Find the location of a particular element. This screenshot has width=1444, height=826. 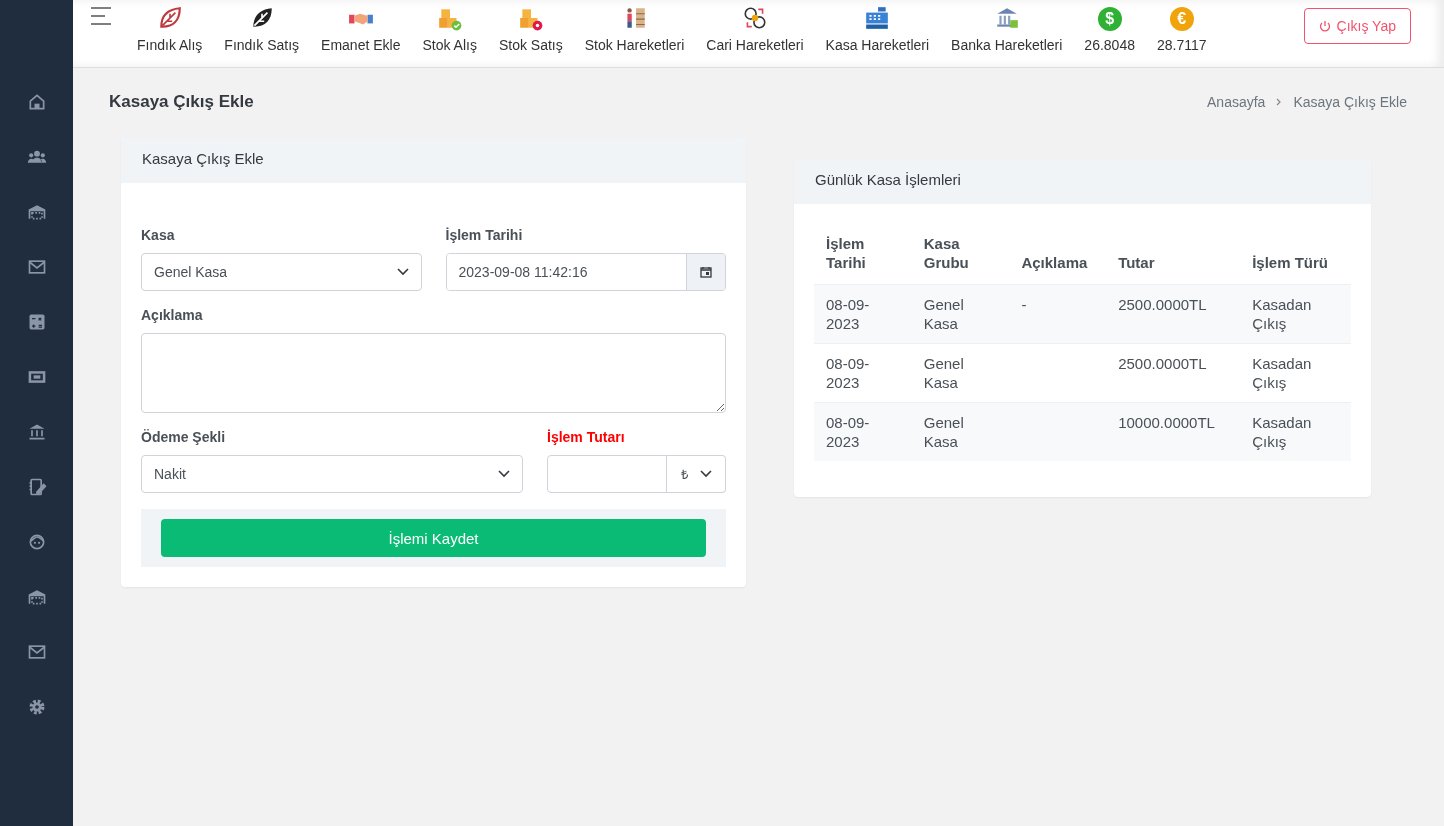

toolbar-shortcut: Cari Hareketleri is located at coordinates (755, 29).